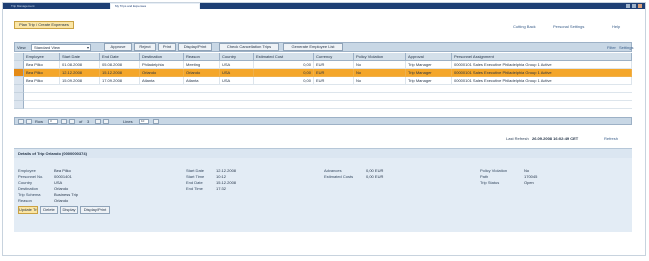 The image size is (649, 261). I want to click on detail-label: Trip Schema, so click(29, 194).